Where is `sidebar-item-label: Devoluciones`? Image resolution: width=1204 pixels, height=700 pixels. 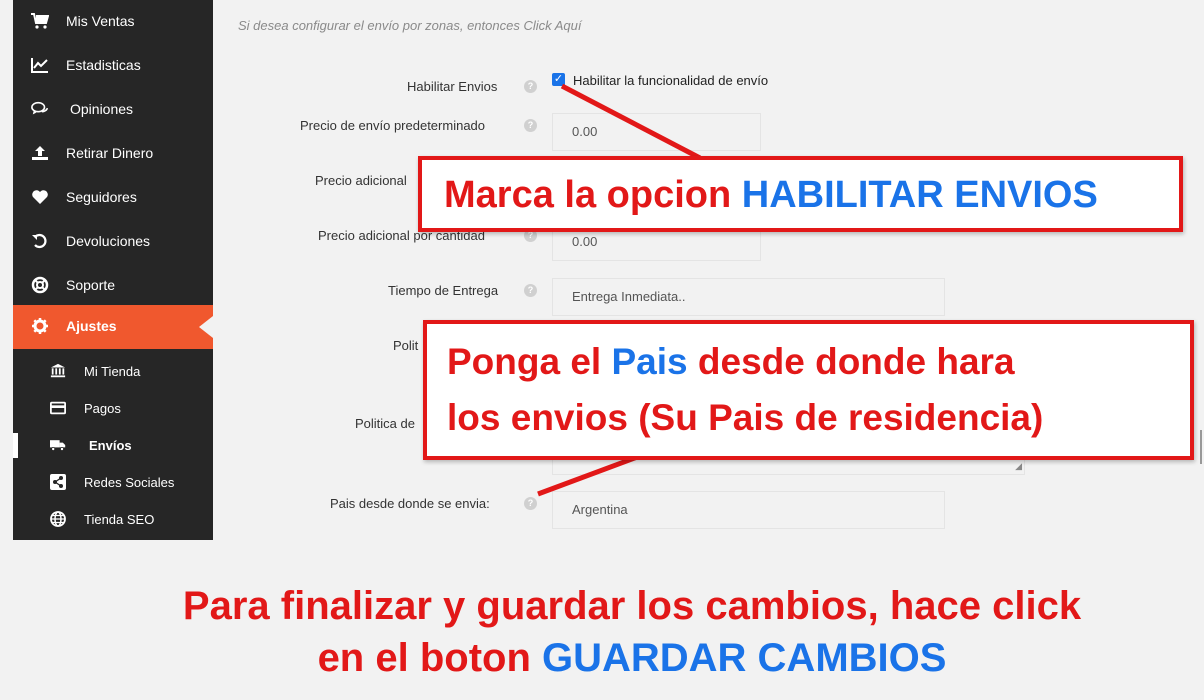
sidebar-item-label: Devoluciones is located at coordinates (108, 241).